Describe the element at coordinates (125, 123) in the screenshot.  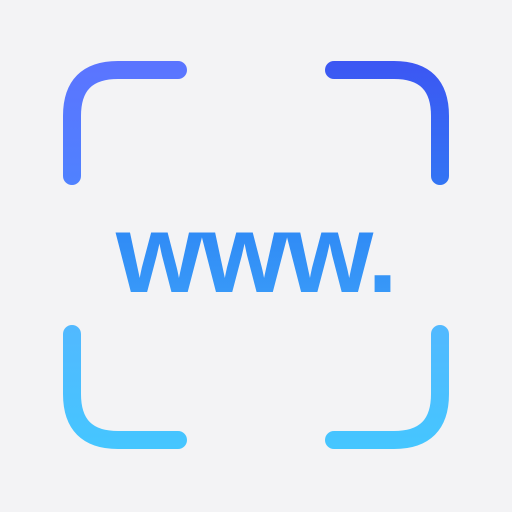
I see `frame-corner-top-left` at that location.